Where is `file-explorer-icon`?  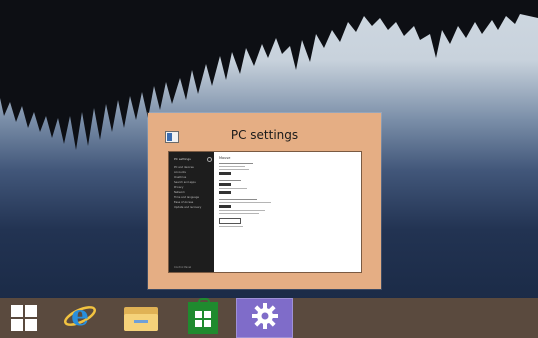
file-explorer-icon is located at coordinates (140, 318).